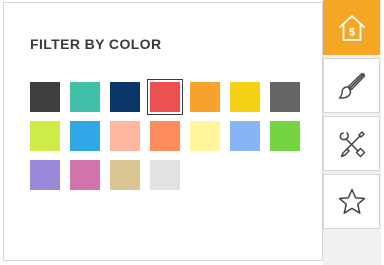  Describe the element at coordinates (45, 136) in the screenshot. I see `color-swatch-lime` at that location.